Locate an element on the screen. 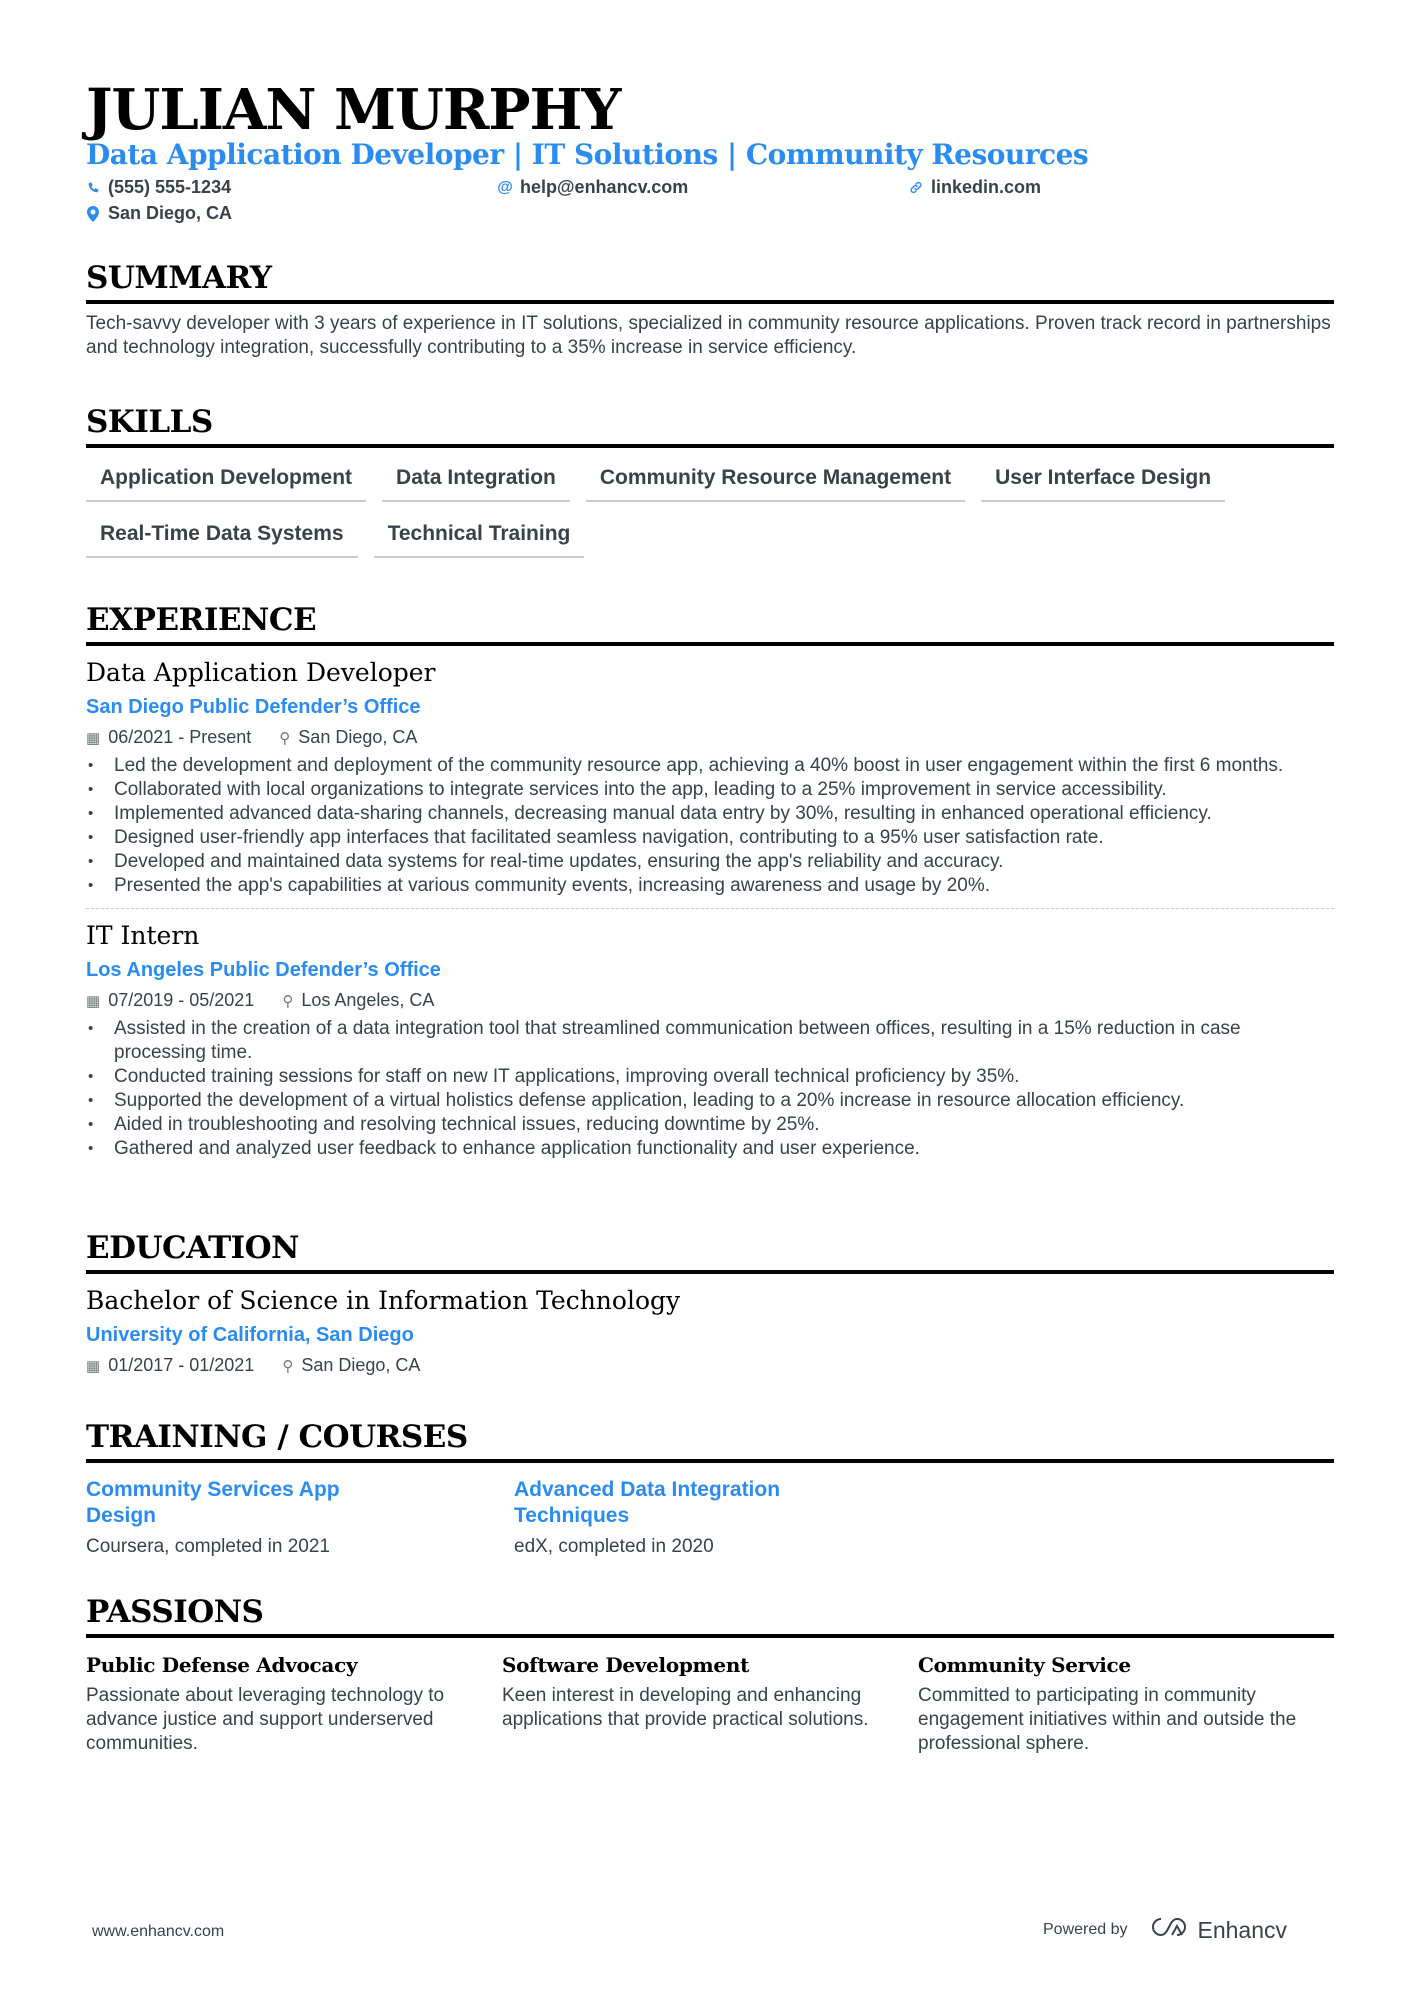 The image size is (1410, 1995). passions-heading: PASSIONS is located at coordinates (175, 1612).